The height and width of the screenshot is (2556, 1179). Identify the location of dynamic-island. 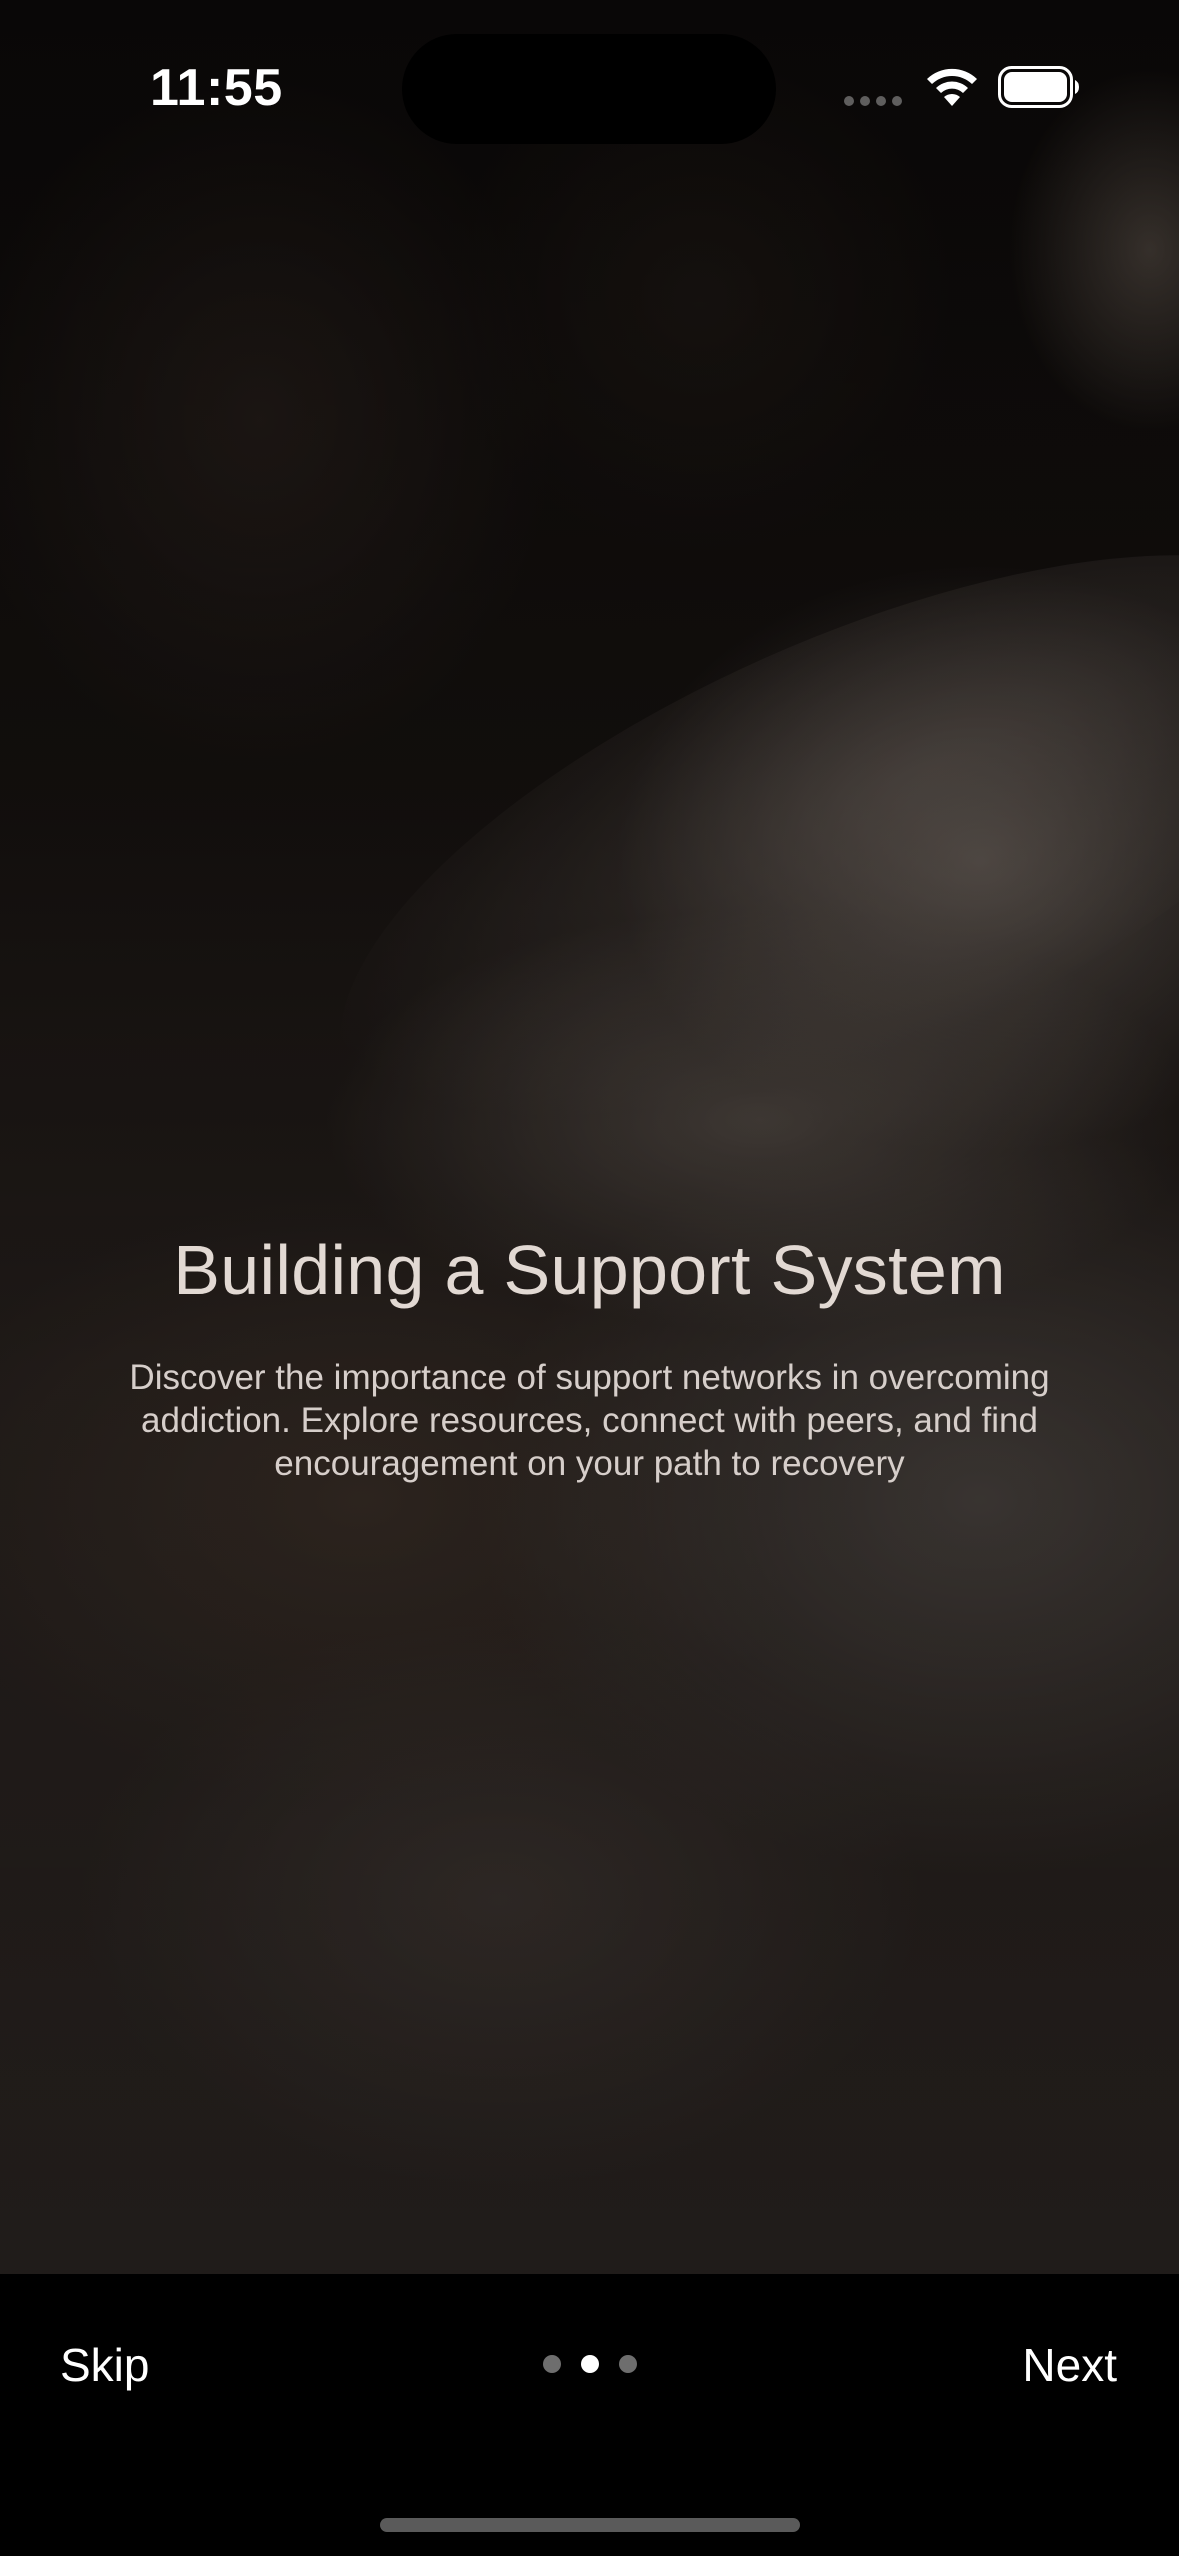
(589, 89).